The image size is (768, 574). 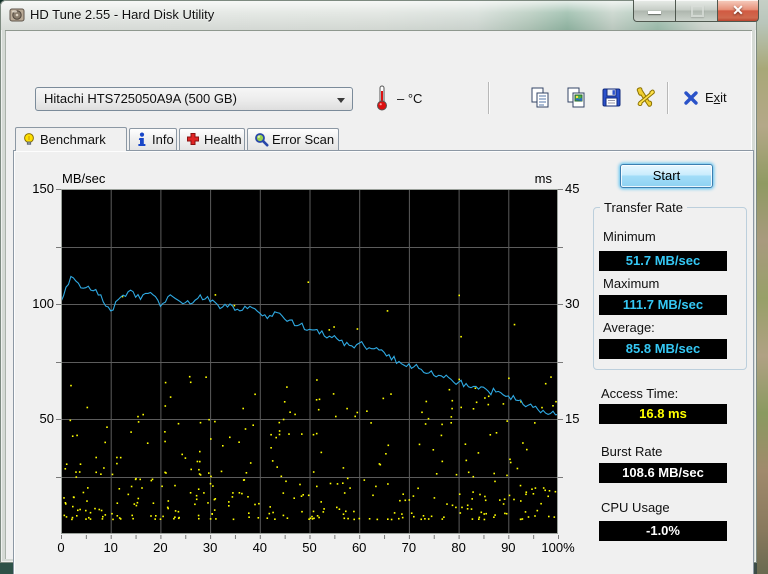 I want to click on tab-error-scan: Error Scan, so click(x=293, y=139).